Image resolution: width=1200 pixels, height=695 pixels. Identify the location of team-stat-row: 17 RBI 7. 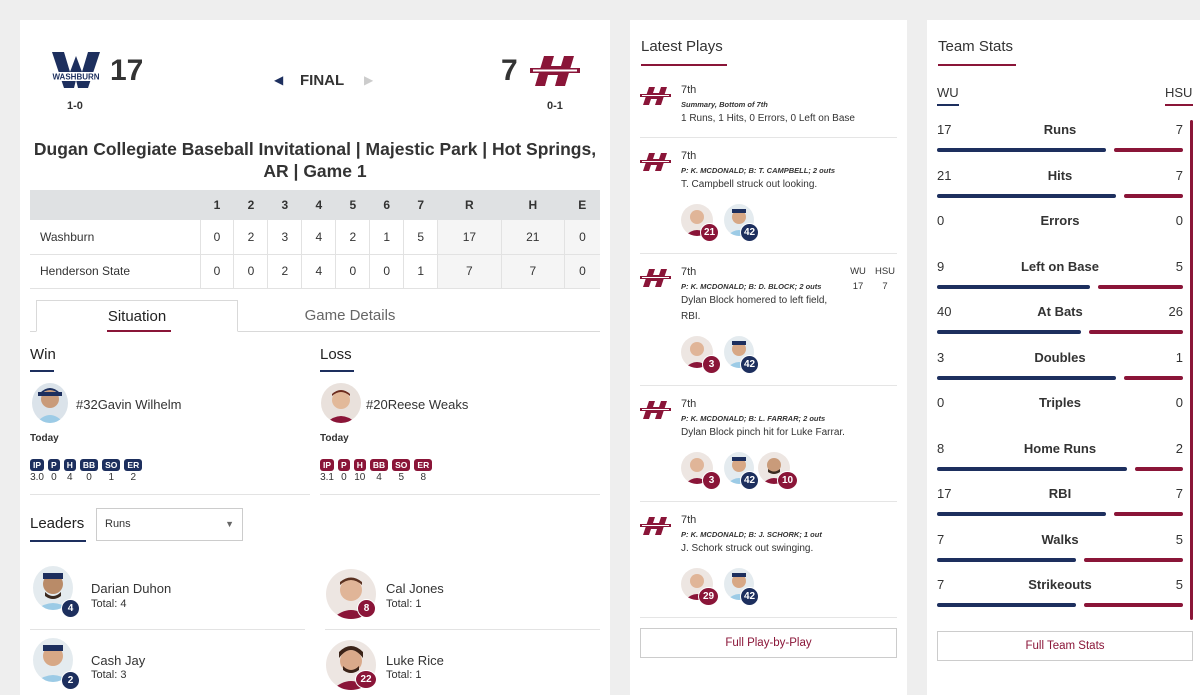
(1060, 506).